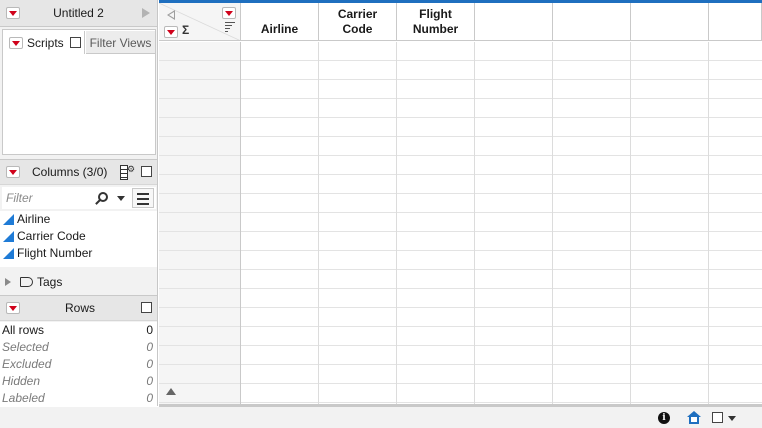 The image size is (762, 428). I want to click on tab-scripts: Scripts, so click(44, 42).